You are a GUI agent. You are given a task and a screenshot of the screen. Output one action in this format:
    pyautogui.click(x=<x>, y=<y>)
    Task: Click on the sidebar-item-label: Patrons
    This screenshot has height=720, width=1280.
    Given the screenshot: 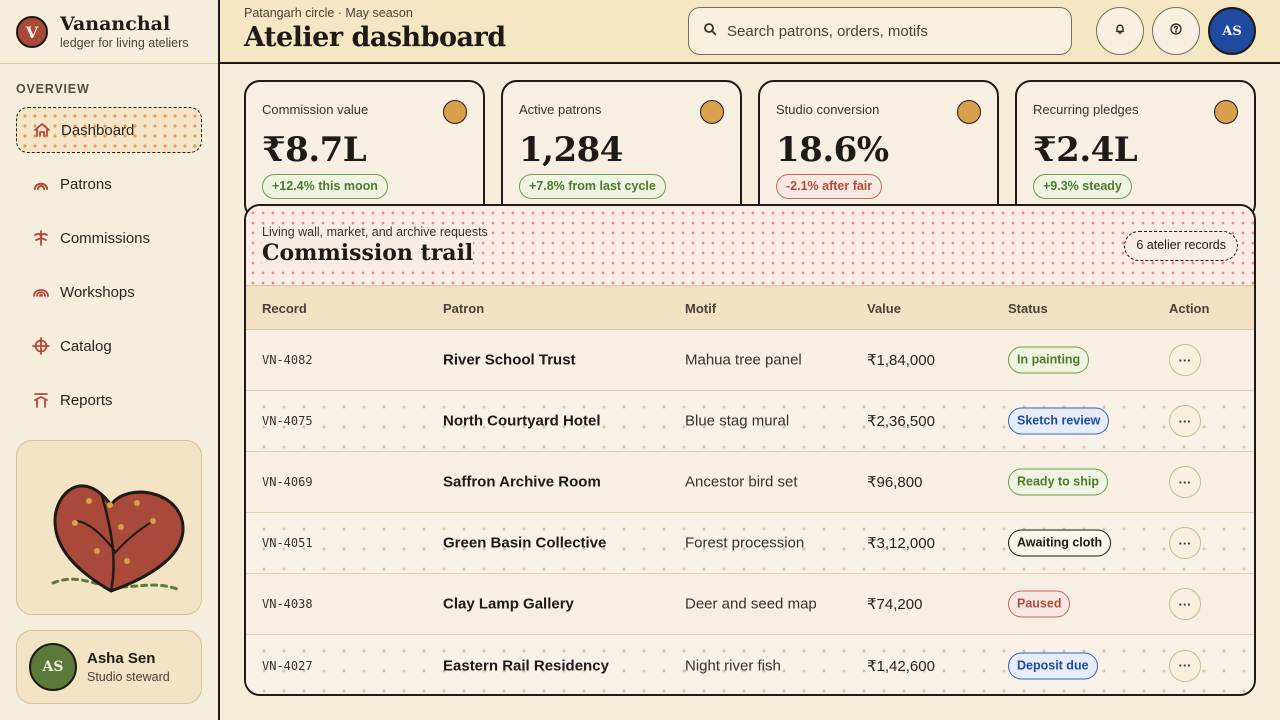 What is the action you would take?
    pyautogui.click(x=86, y=184)
    